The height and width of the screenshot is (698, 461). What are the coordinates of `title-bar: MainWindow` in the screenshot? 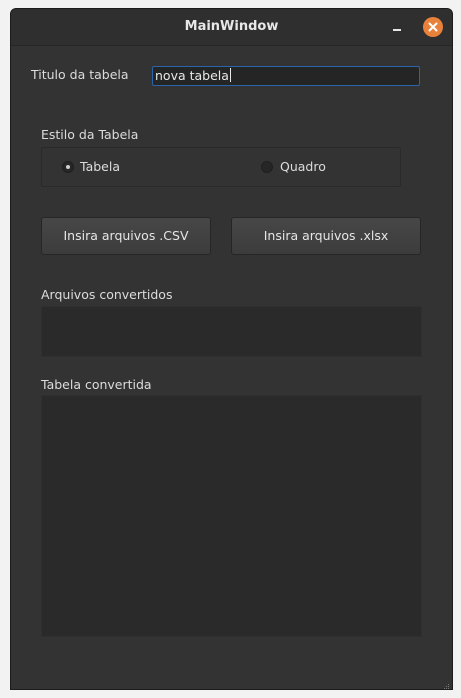 It's located at (231, 27).